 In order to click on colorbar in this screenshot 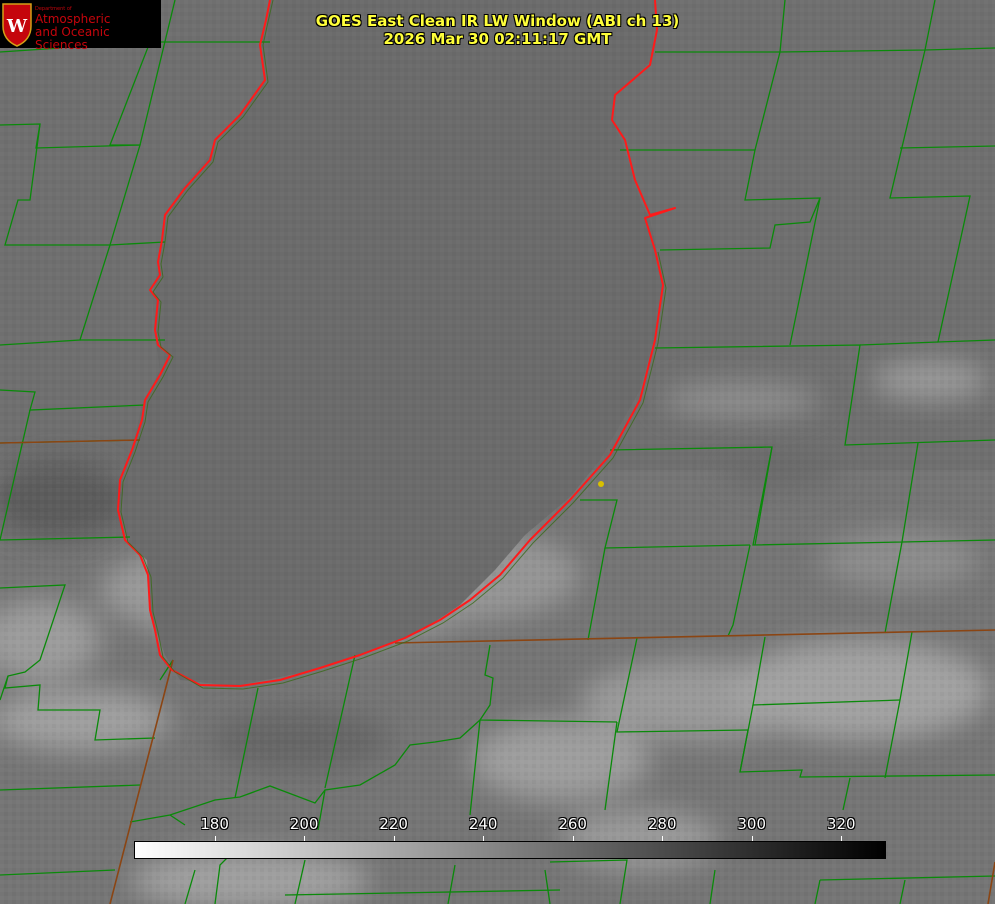, I will do `click(510, 850)`.